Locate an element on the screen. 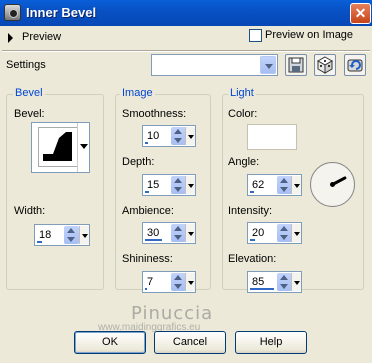 The image size is (372, 363). bevel-shape-icon is located at coordinates (57, 146).